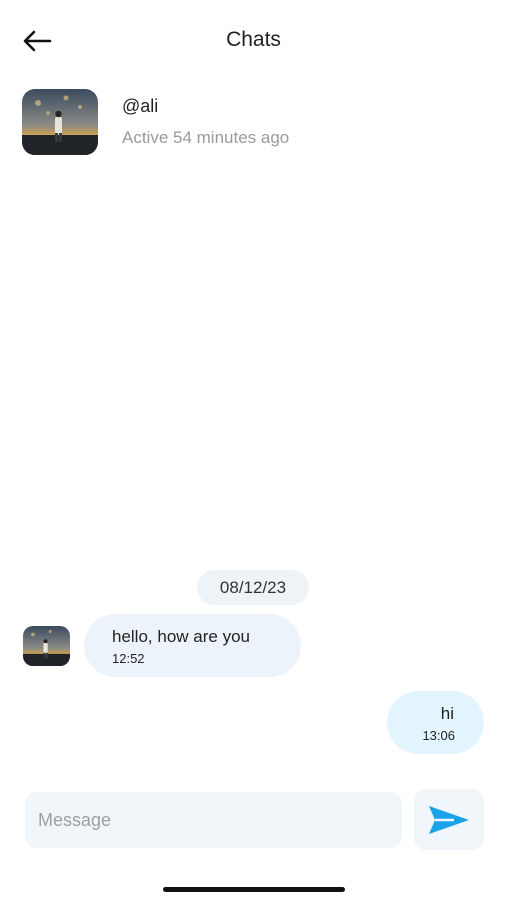  Describe the element at coordinates (140, 106) in the screenshot. I see `contact-username: @ali` at that location.